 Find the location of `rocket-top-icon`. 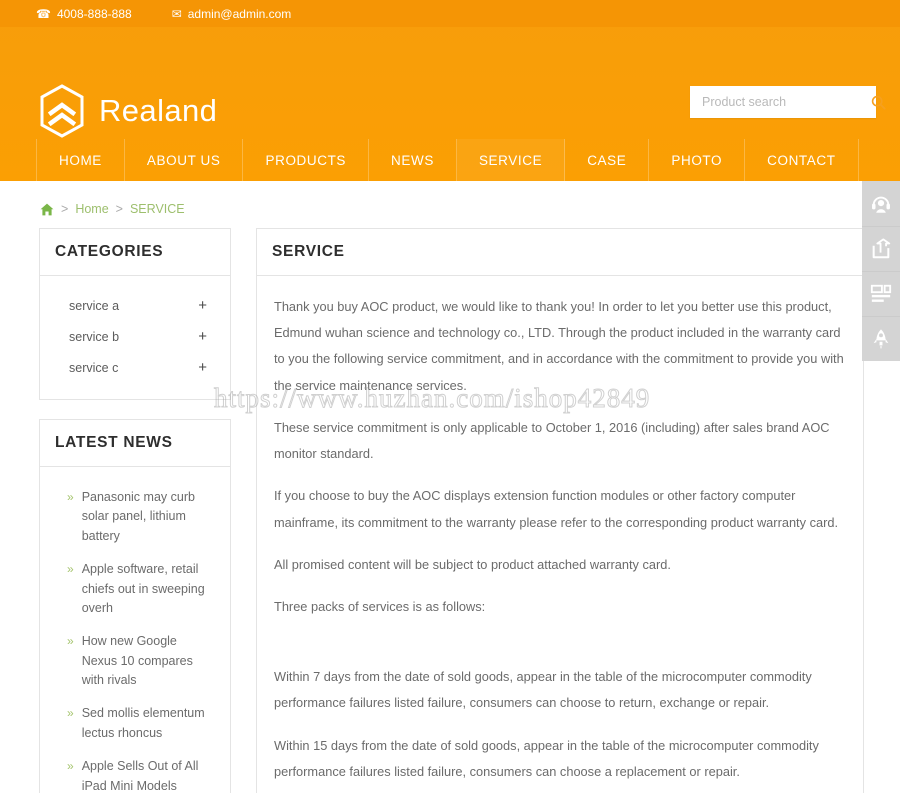

rocket-top-icon is located at coordinates (881, 339).